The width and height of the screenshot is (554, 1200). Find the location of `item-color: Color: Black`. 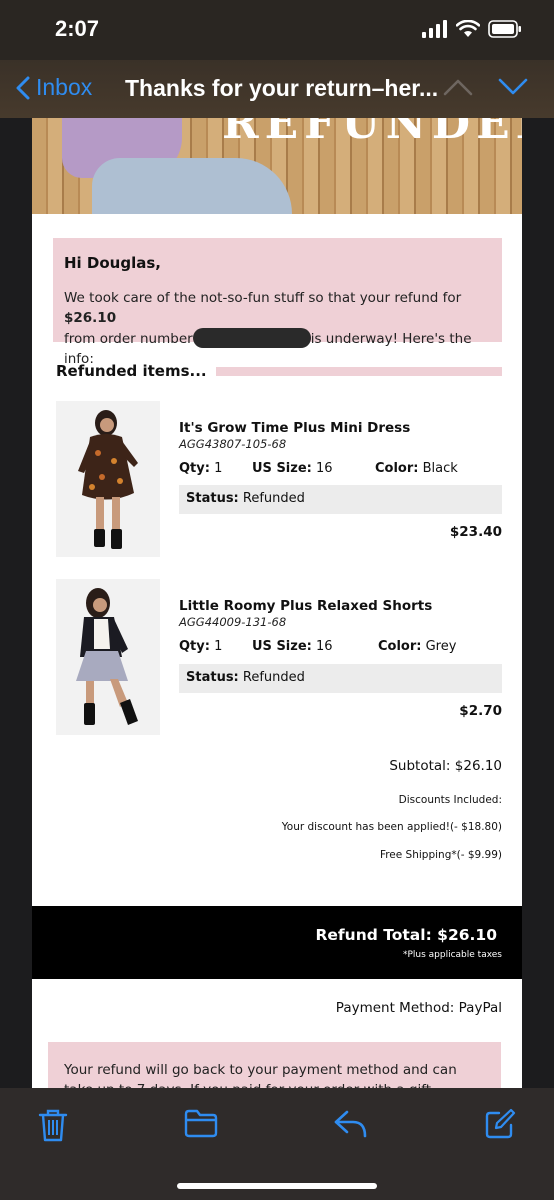

item-color: Color: Black is located at coordinates (416, 468).